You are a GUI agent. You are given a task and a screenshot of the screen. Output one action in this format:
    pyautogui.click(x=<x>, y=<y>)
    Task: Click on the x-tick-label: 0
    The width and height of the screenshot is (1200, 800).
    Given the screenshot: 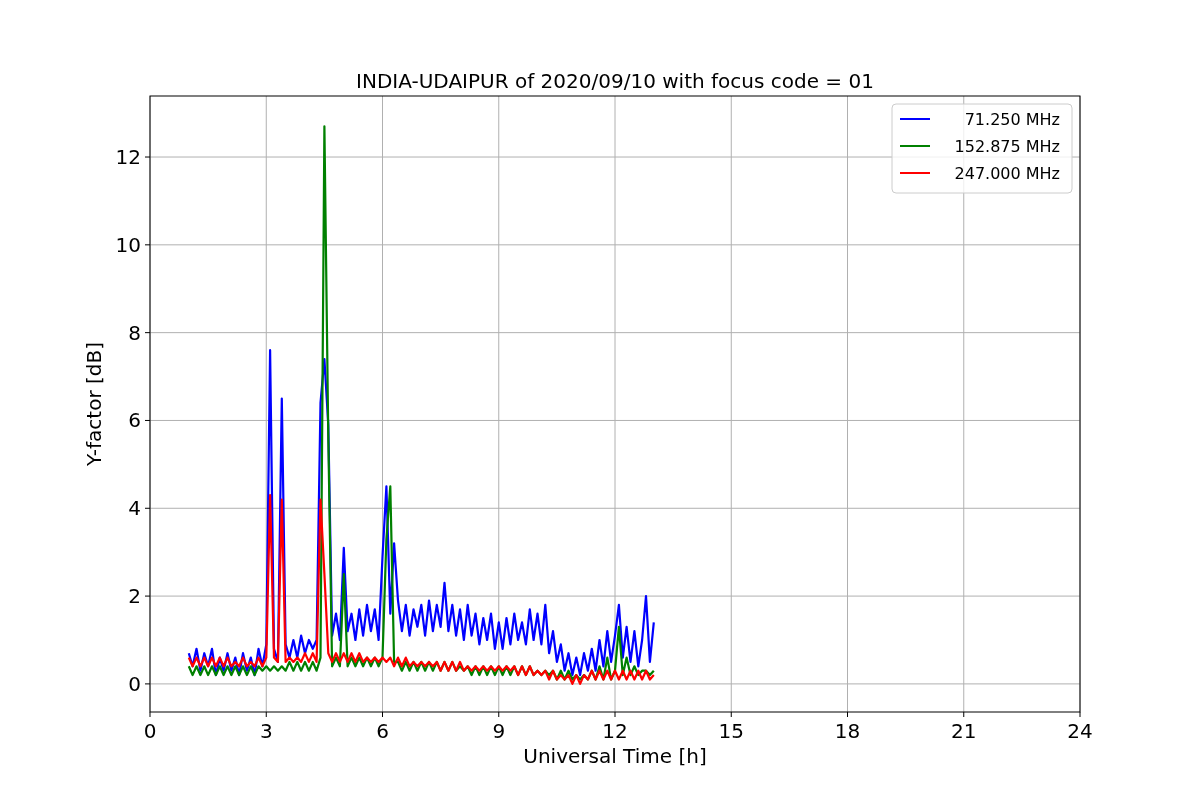 What is the action you would take?
    pyautogui.click(x=150, y=731)
    